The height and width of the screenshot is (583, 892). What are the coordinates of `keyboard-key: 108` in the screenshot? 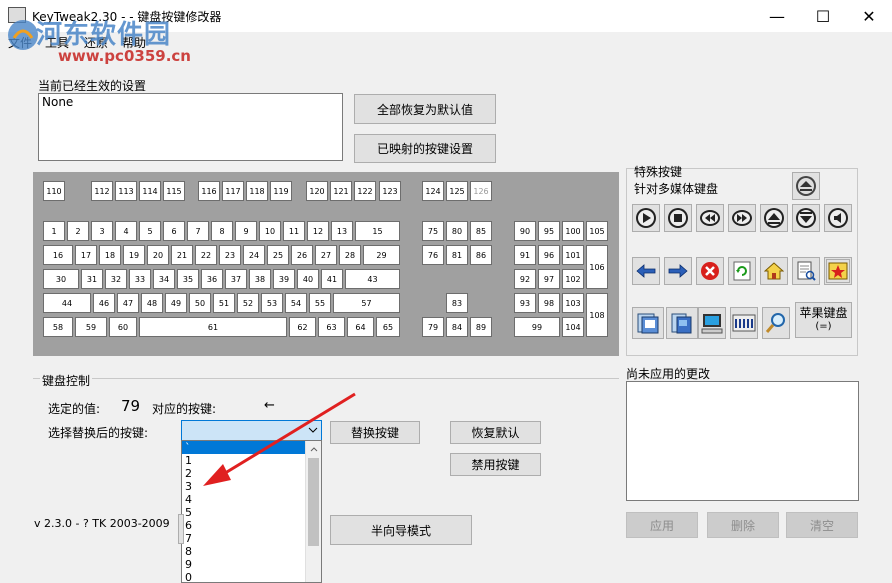 It's located at (597, 315).